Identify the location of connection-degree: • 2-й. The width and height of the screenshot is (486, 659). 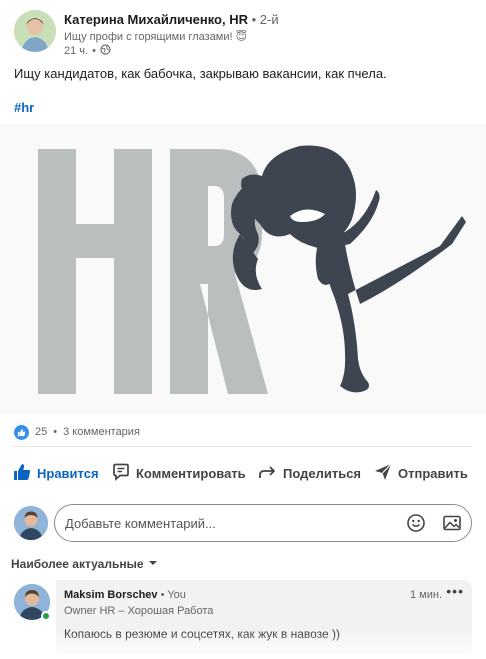
(265, 19).